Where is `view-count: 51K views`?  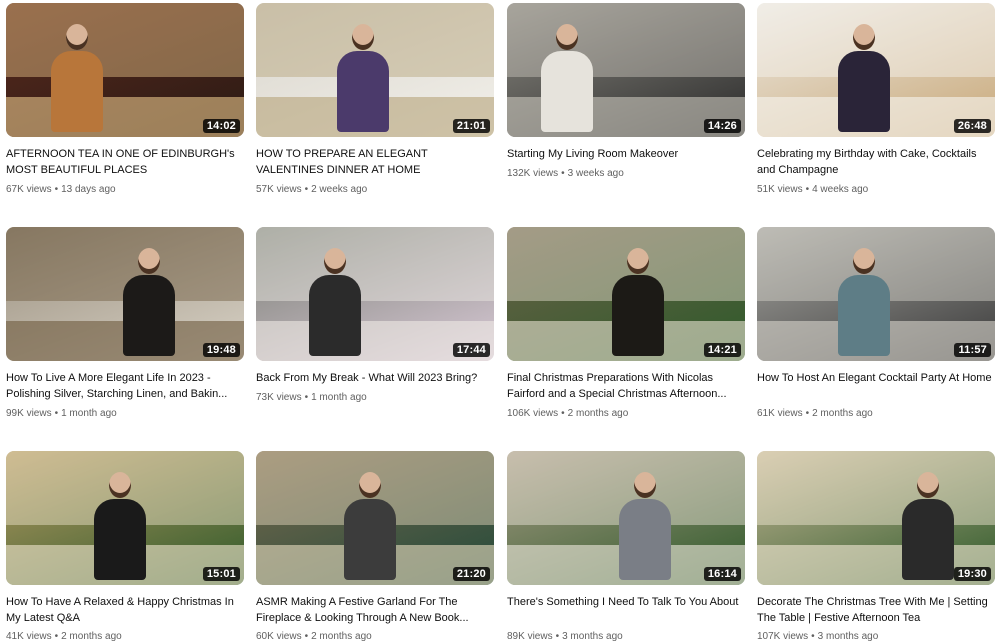
view-count: 51K views is located at coordinates (780, 189).